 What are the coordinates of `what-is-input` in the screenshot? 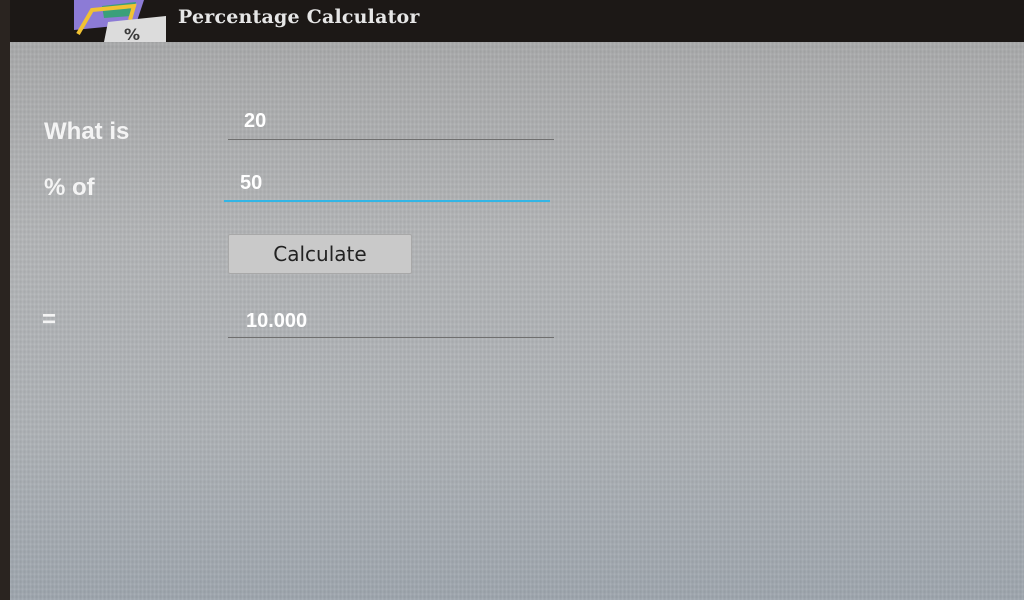 It's located at (391, 122).